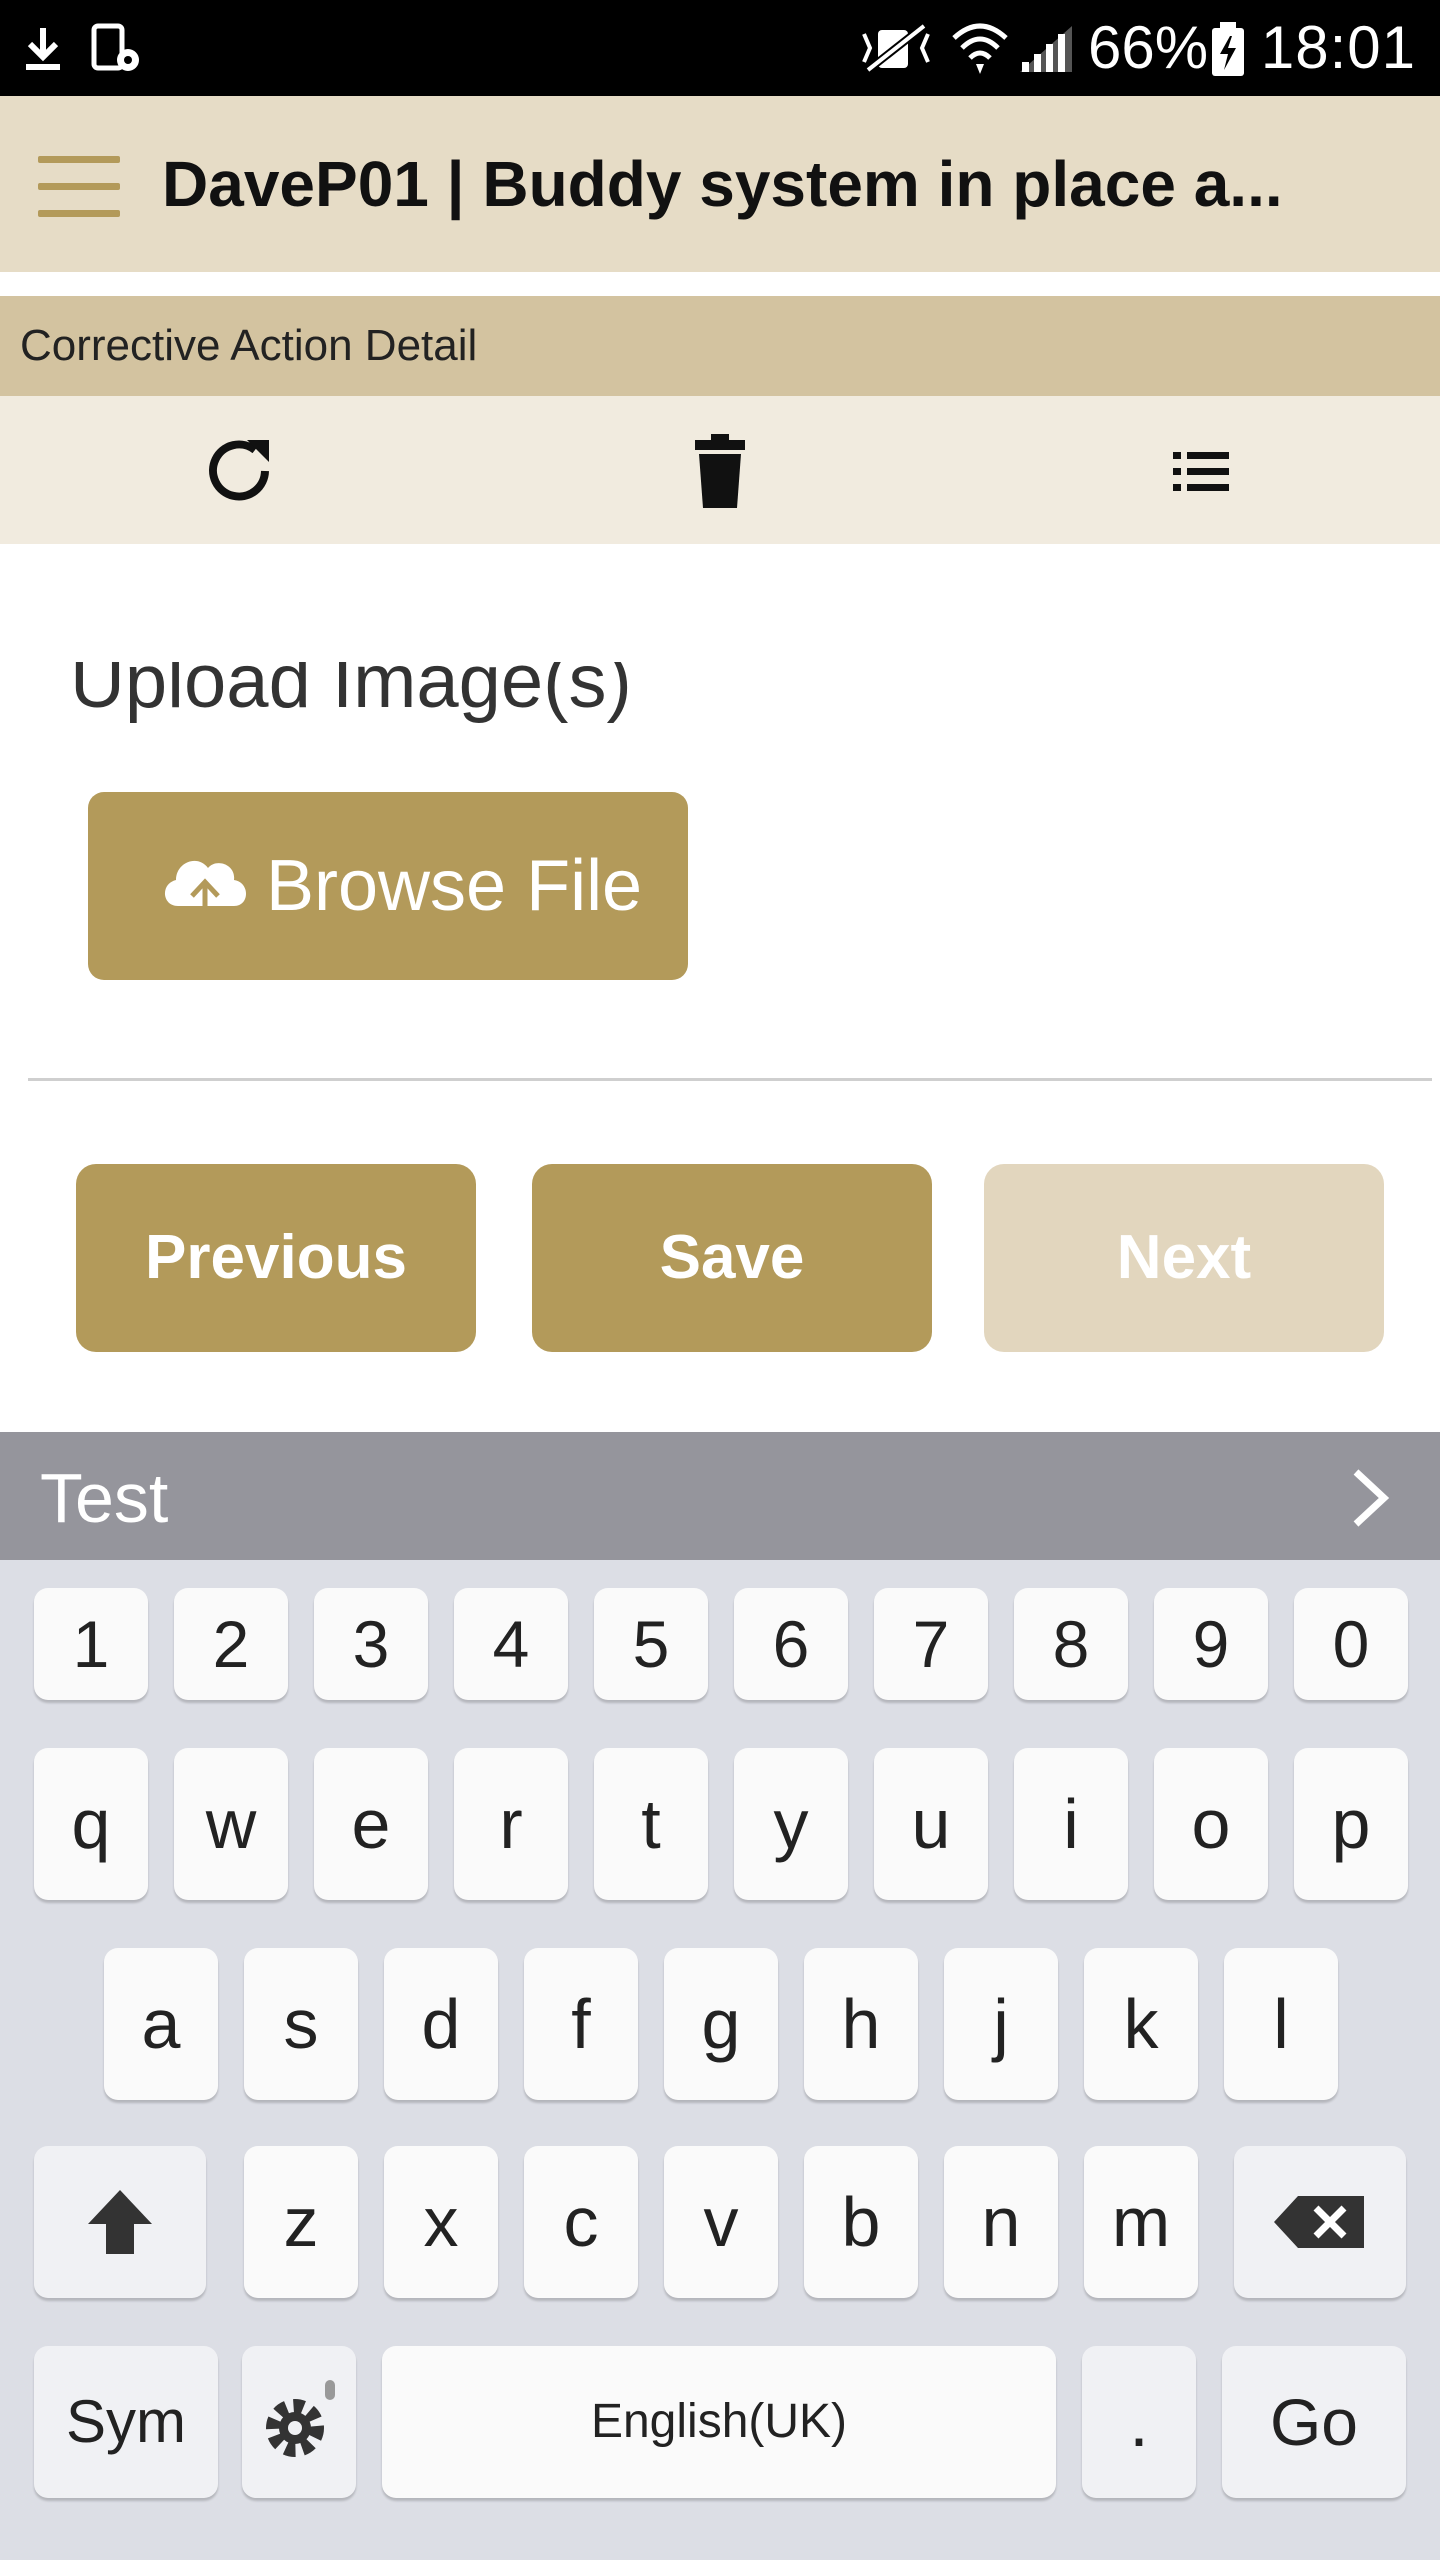  Describe the element at coordinates (371, 1644) in the screenshot. I see `key-3: 3` at that location.